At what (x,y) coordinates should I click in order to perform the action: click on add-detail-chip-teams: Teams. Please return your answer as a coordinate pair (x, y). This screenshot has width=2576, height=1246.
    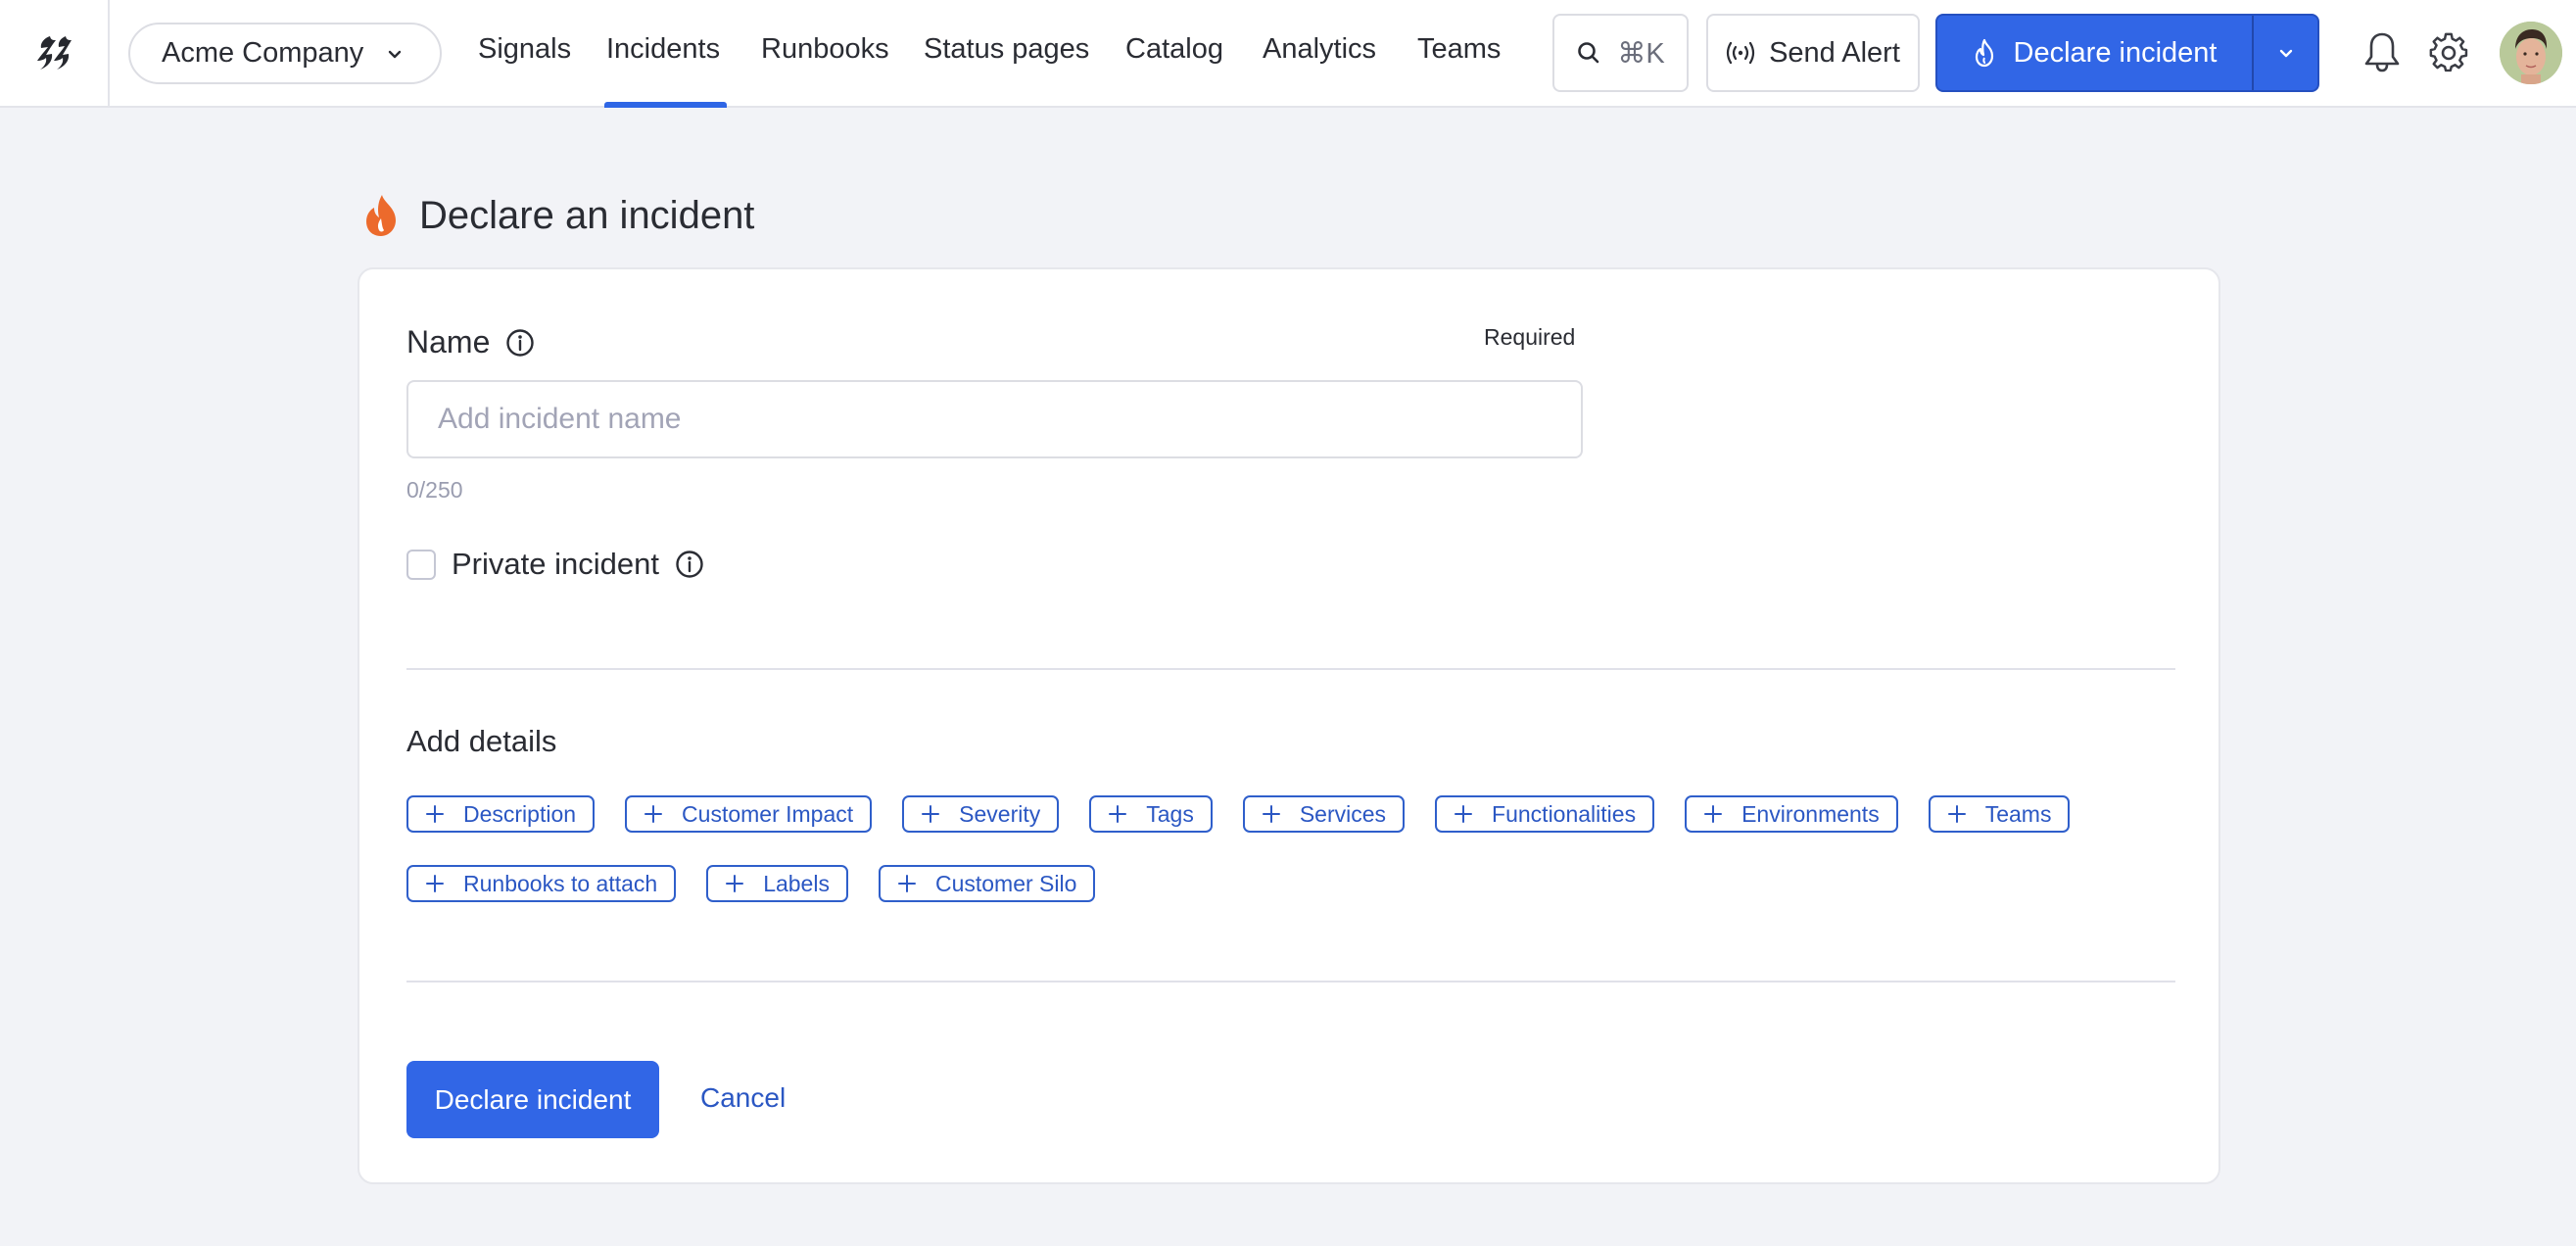
    Looking at the image, I should click on (1999, 814).